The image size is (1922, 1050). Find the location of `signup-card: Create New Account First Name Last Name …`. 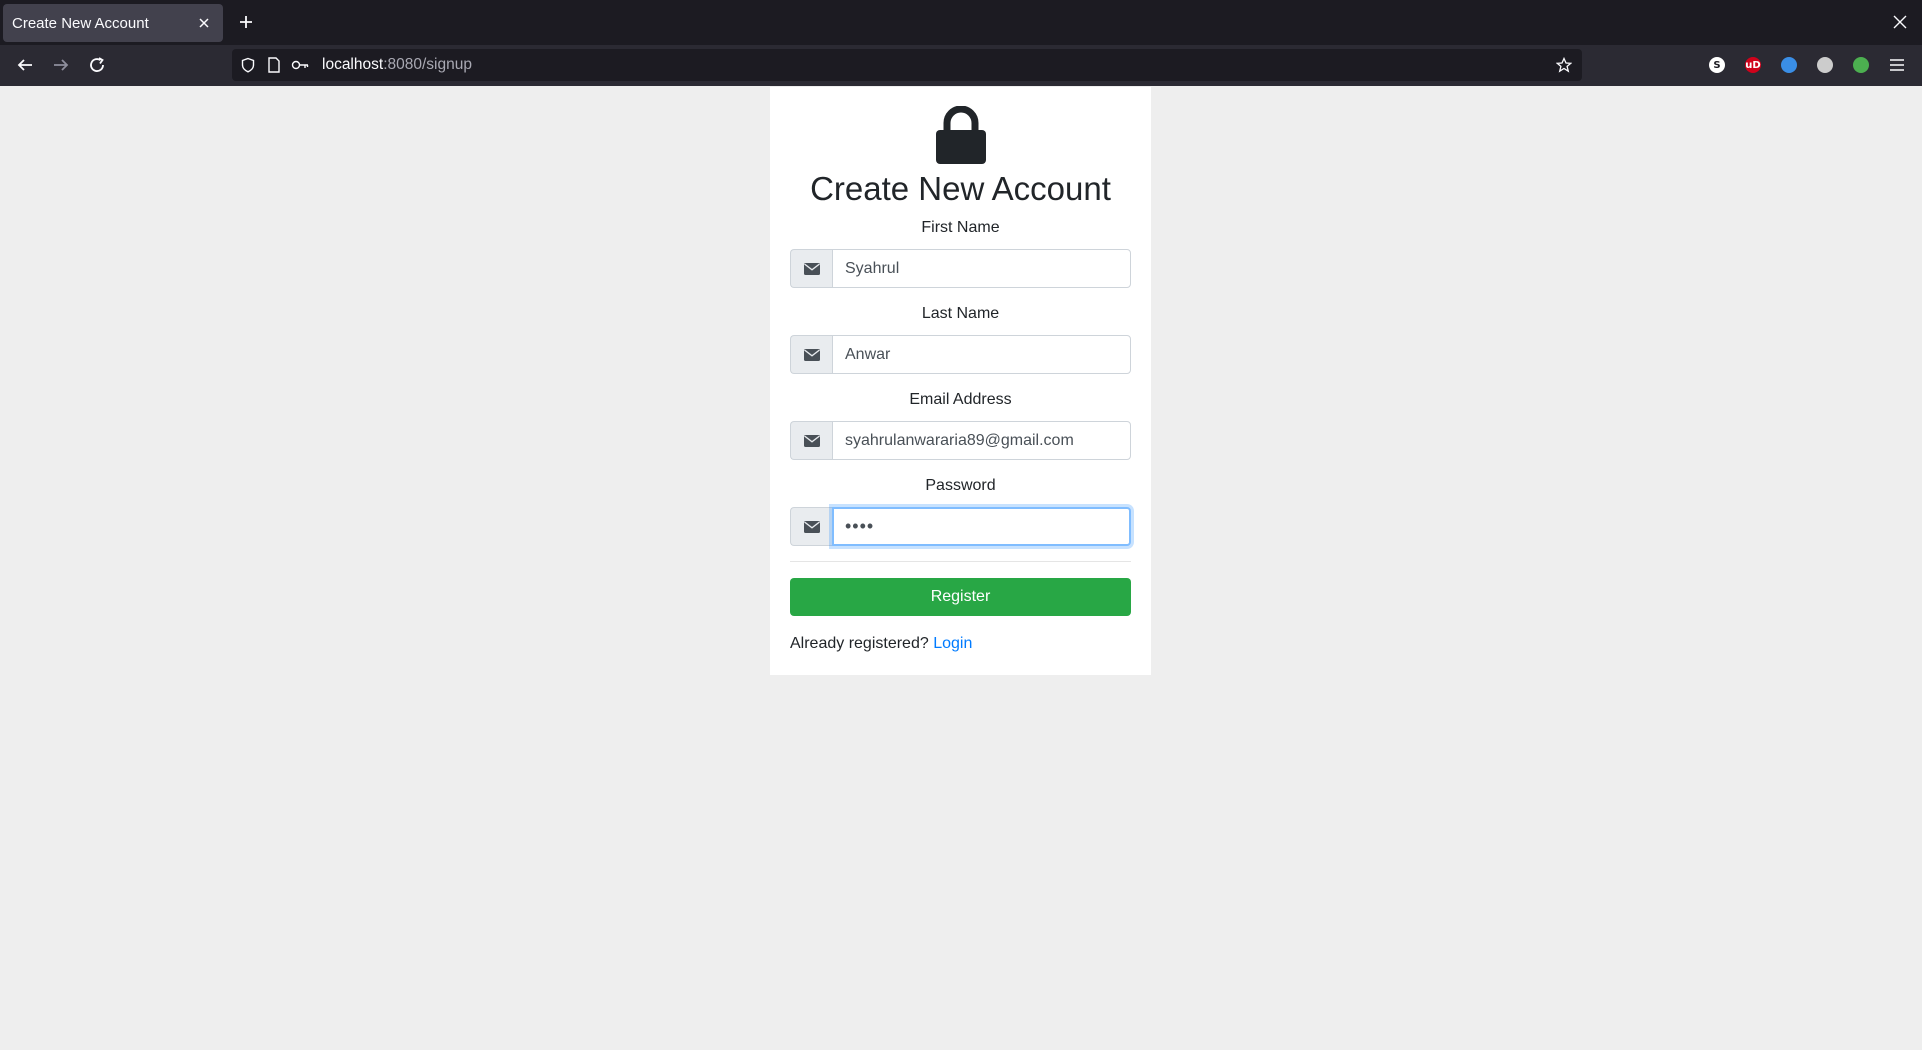

signup-card: Create New Account First Name Last Name … is located at coordinates (960, 381).